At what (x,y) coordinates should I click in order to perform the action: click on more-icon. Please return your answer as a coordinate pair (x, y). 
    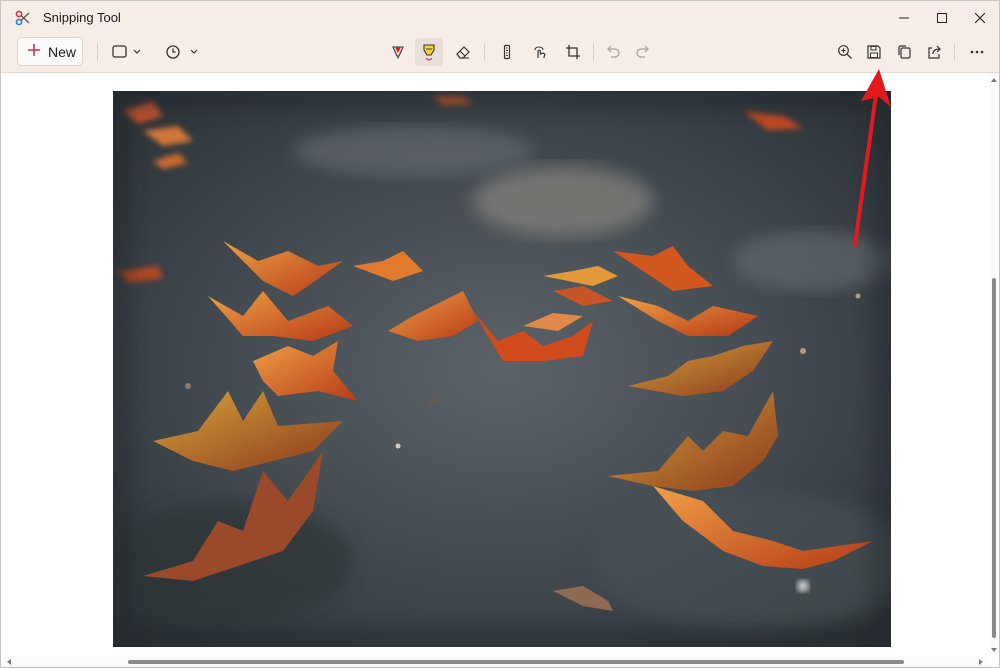
    Looking at the image, I should click on (977, 52).